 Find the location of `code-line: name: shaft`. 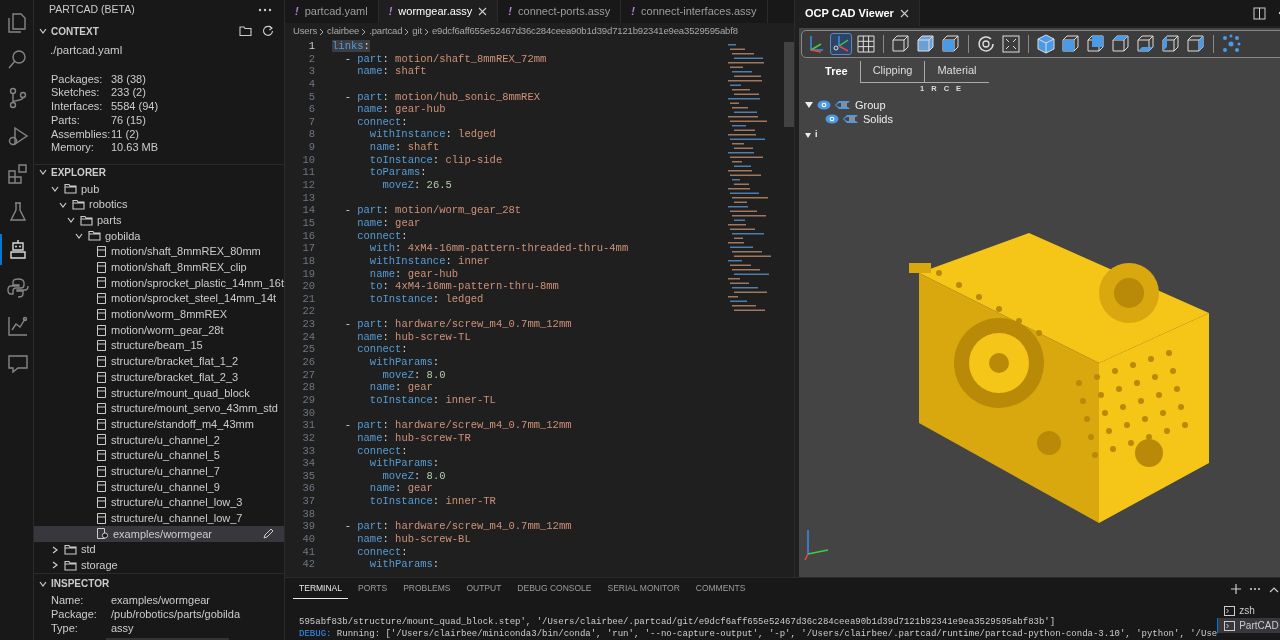

code-line: name: shaft is located at coordinates (404, 147).